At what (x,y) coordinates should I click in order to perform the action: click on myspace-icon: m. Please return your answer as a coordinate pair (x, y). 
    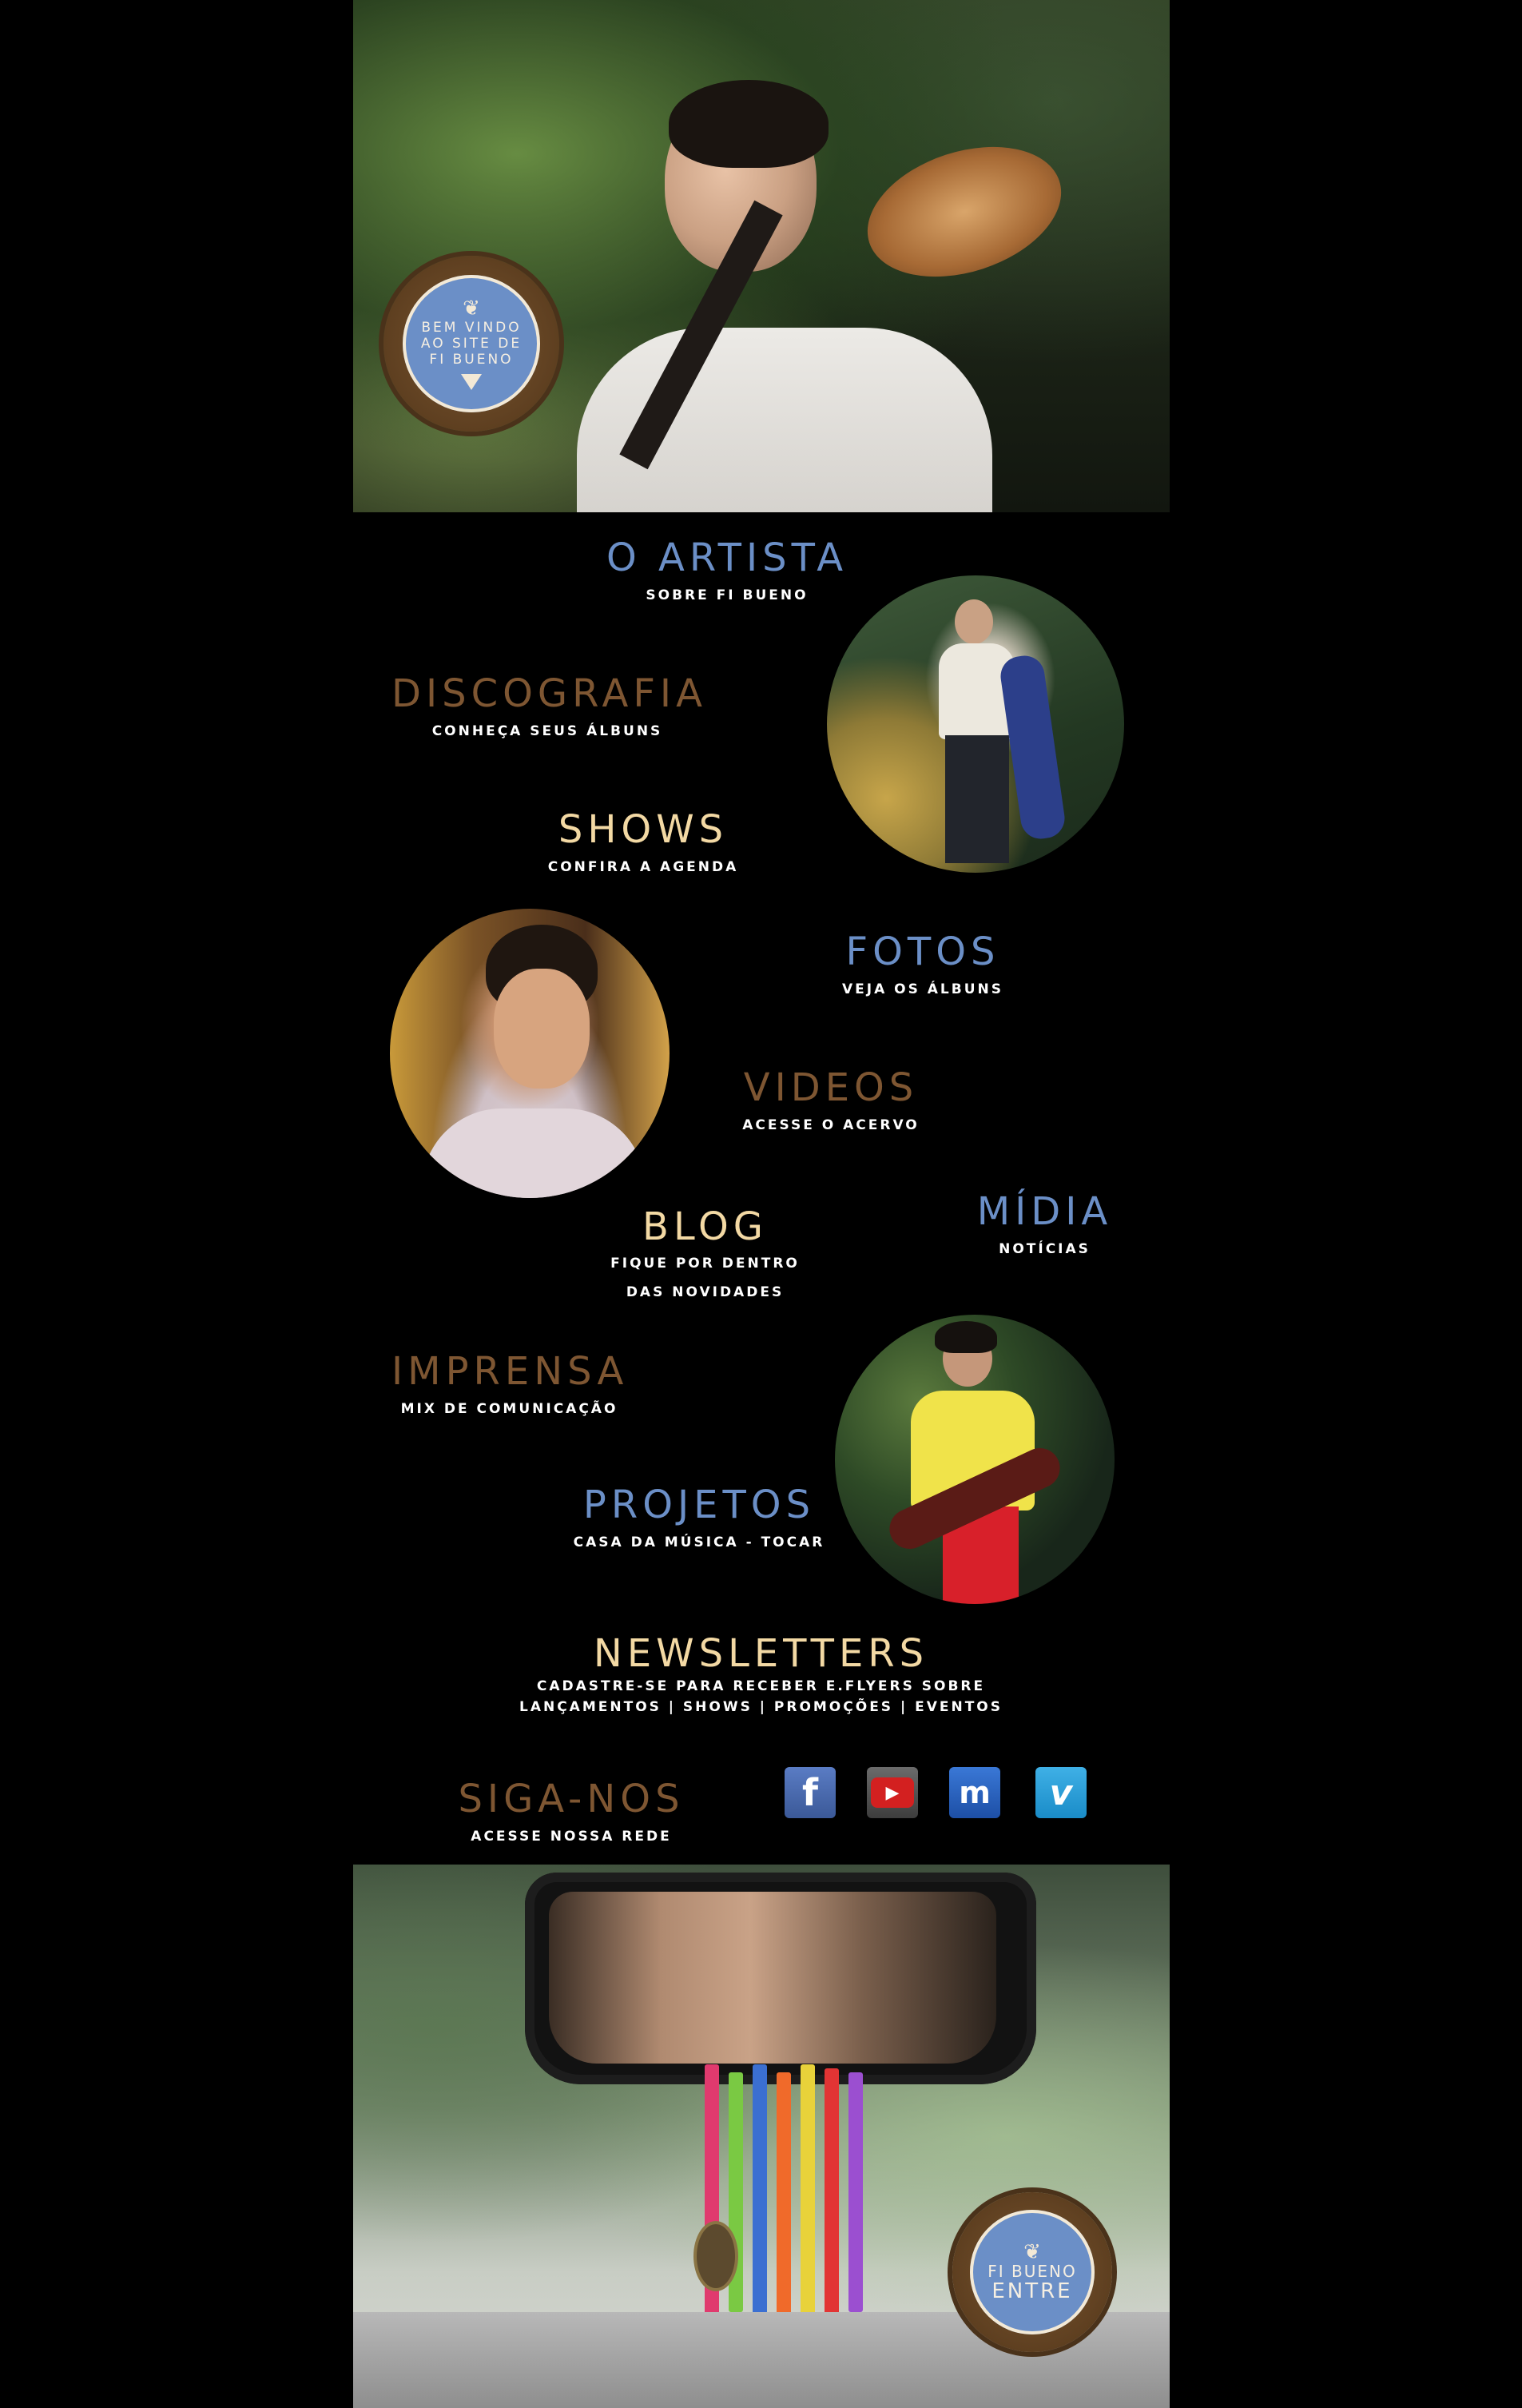
    Looking at the image, I should click on (974, 1792).